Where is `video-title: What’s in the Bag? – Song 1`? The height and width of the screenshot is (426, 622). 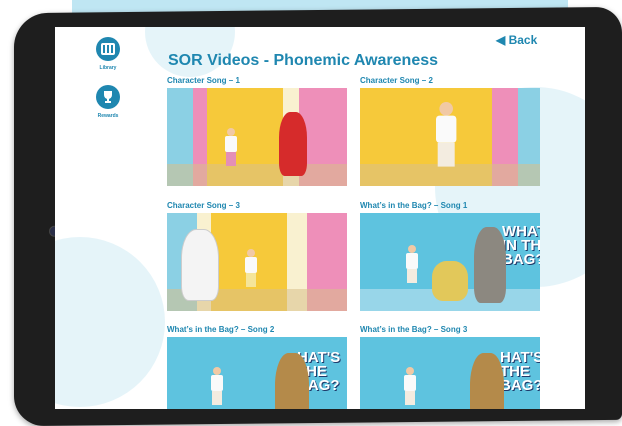
video-title: What’s in the Bag? – Song 1 is located at coordinates (414, 205).